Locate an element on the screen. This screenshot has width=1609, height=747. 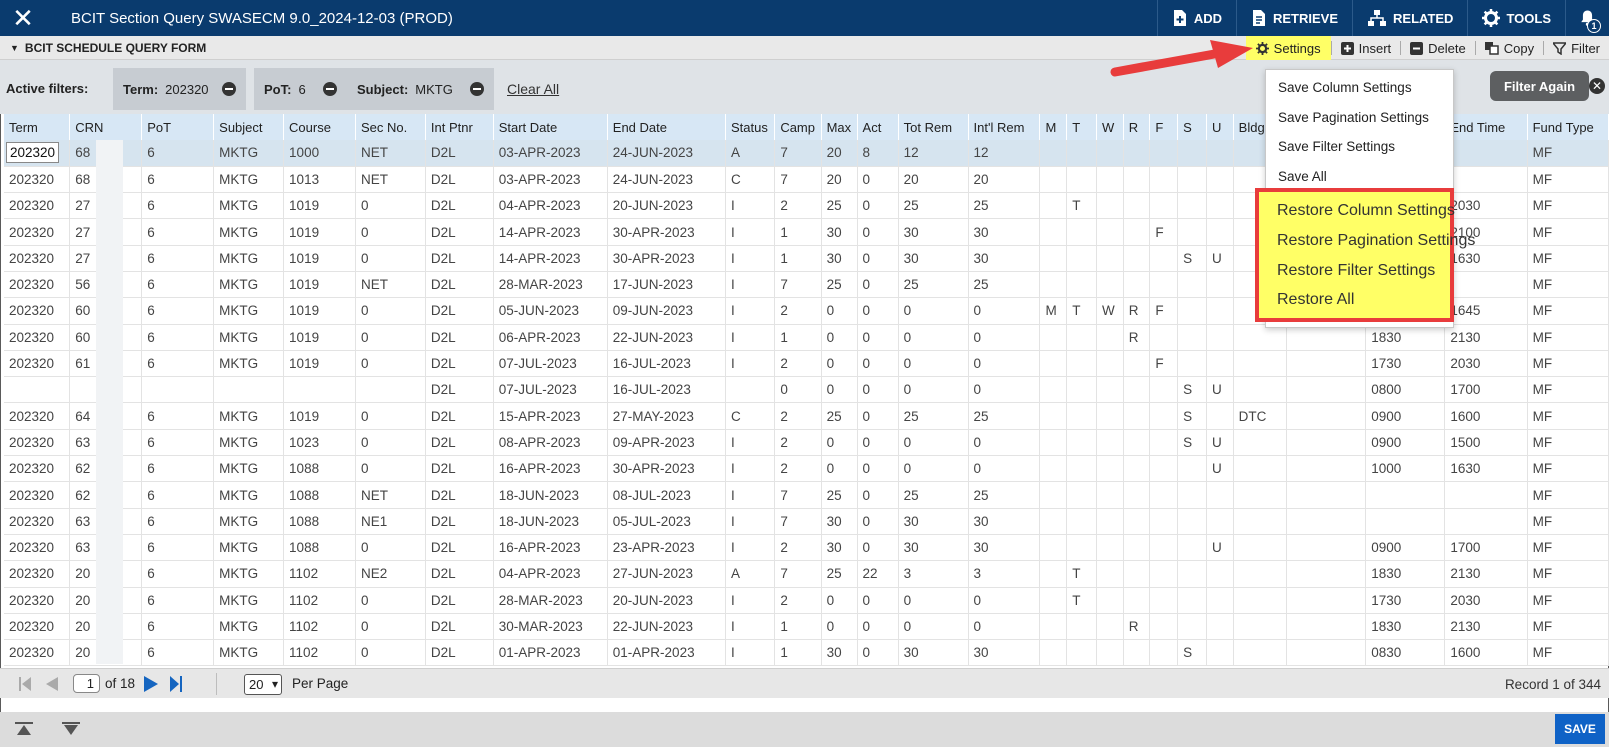
copy-button: Copy is located at coordinates (1509, 48).